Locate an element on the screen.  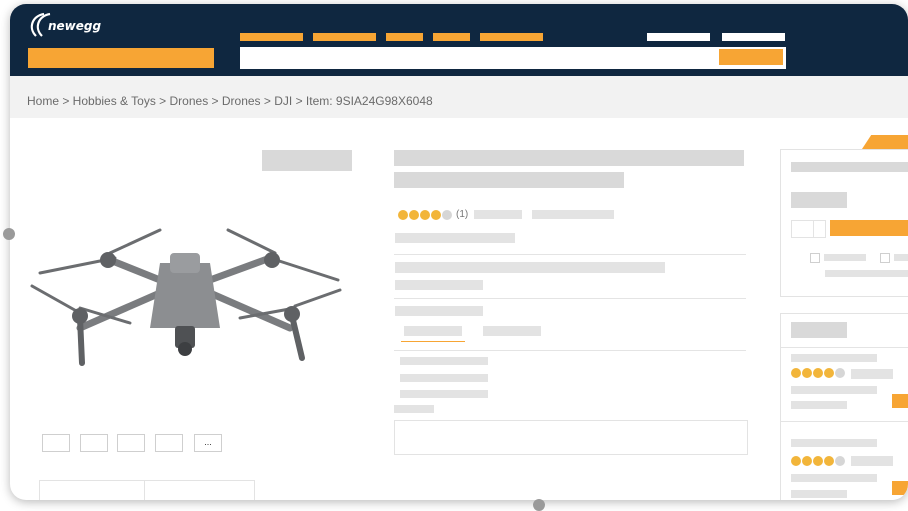
product-image is located at coordinates (185, 298).